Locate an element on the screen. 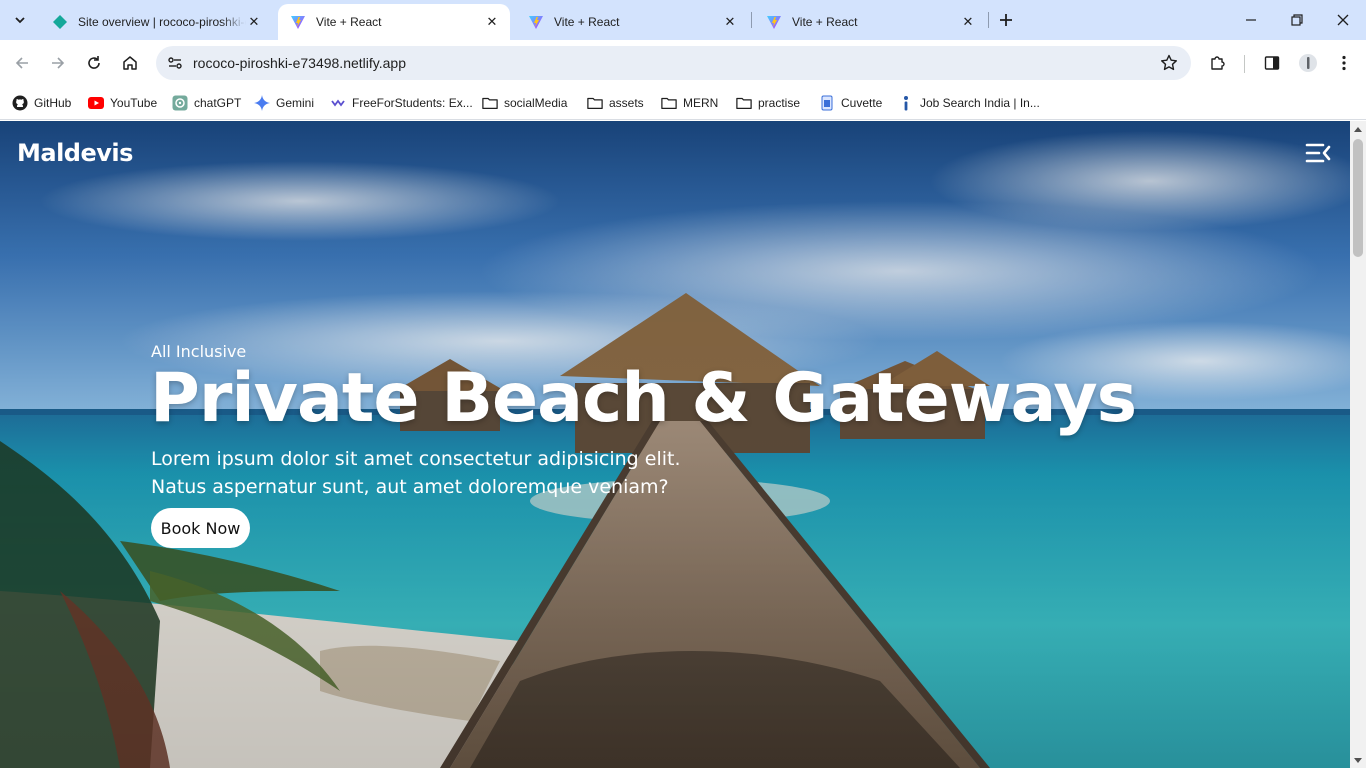  tab-vite-react-active: Vite + React ✕ is located at coordinates (394, 22).